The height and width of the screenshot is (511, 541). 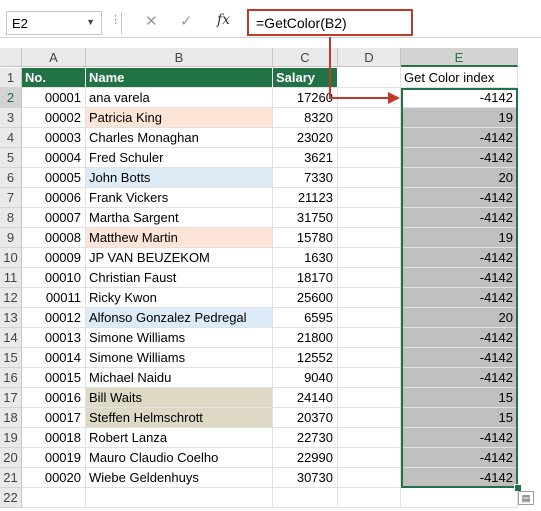 I want to click on paste-options-icon: ▤, so click(x=526, y=498).